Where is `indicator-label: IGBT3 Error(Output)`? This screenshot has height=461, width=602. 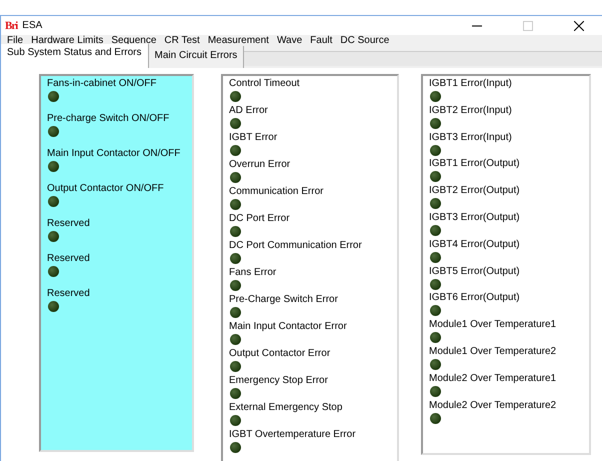
indicator-label: IGBT3 Error(Output) is located at coordinates (474, 217).